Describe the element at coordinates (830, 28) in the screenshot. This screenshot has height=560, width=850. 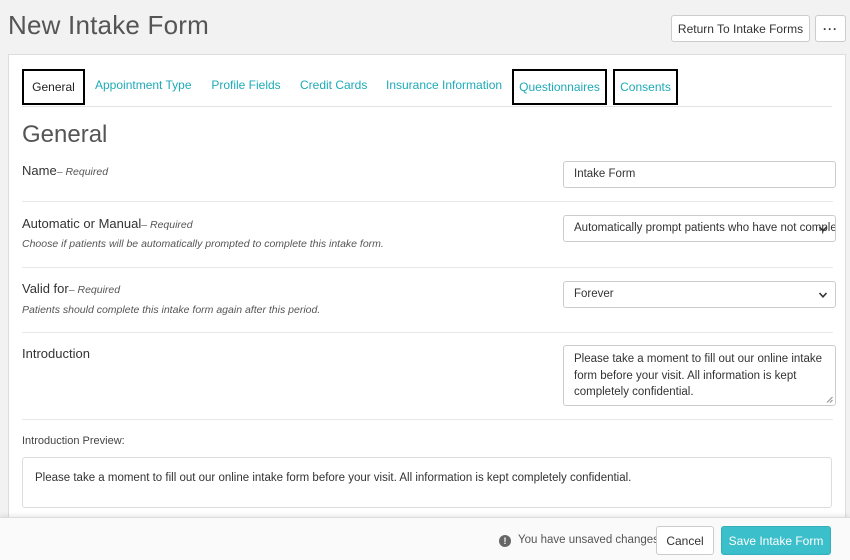
I see `more-options-button: ···` at that location.